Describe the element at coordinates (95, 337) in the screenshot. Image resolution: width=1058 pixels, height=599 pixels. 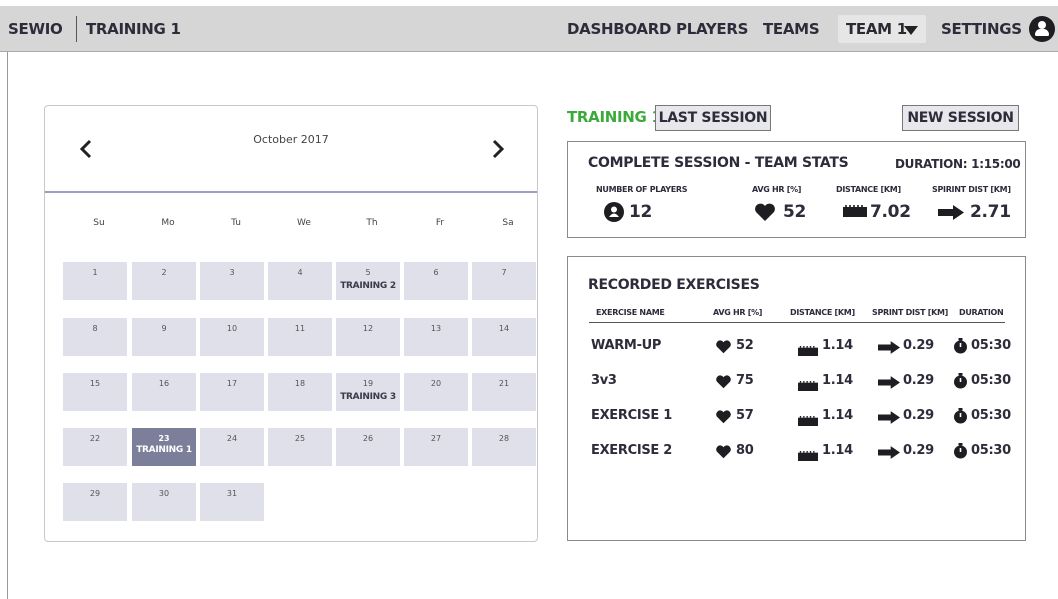
I see `calendar-day: 8` at that location.